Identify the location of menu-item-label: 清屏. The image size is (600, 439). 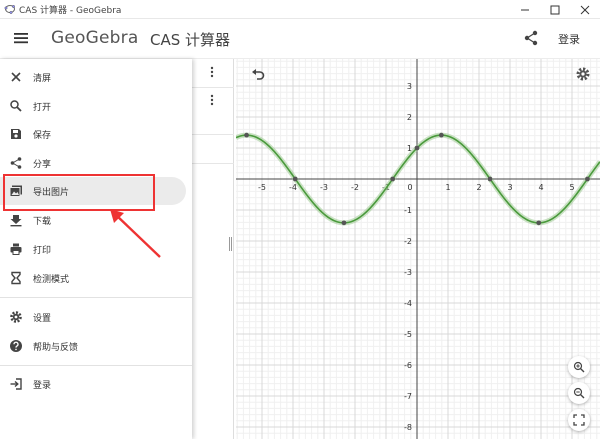
(42, 78).